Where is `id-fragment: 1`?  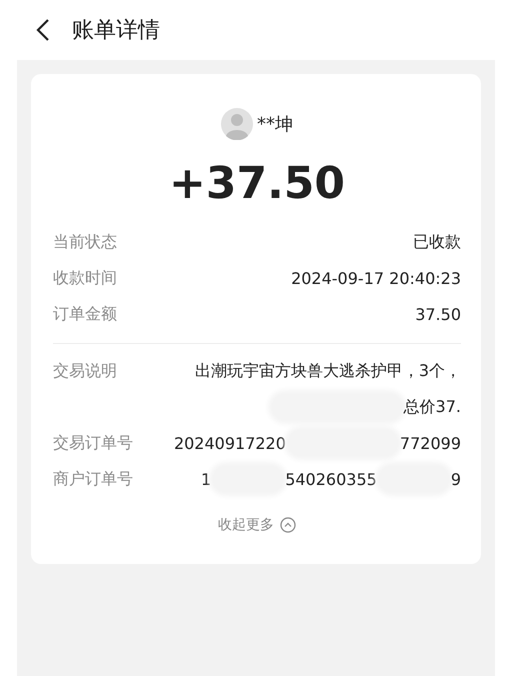 id-fragment: 1 is located at coordinates (206, 479).